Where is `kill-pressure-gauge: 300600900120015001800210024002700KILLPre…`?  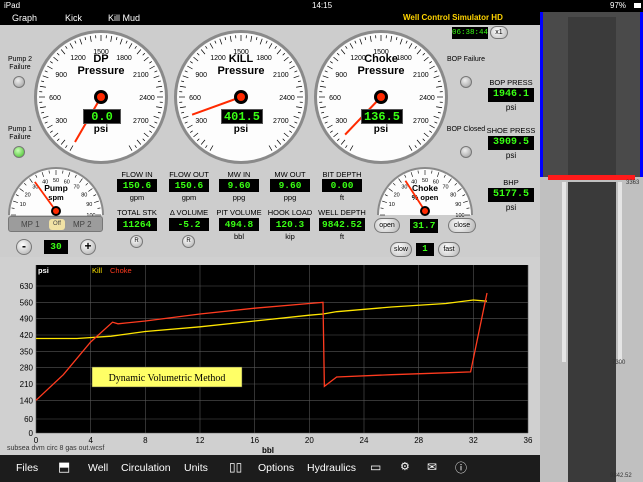 kill-pressure-gauge: 300600900120015001800210024002700KILLPre… is located at coordinates (241, 97).